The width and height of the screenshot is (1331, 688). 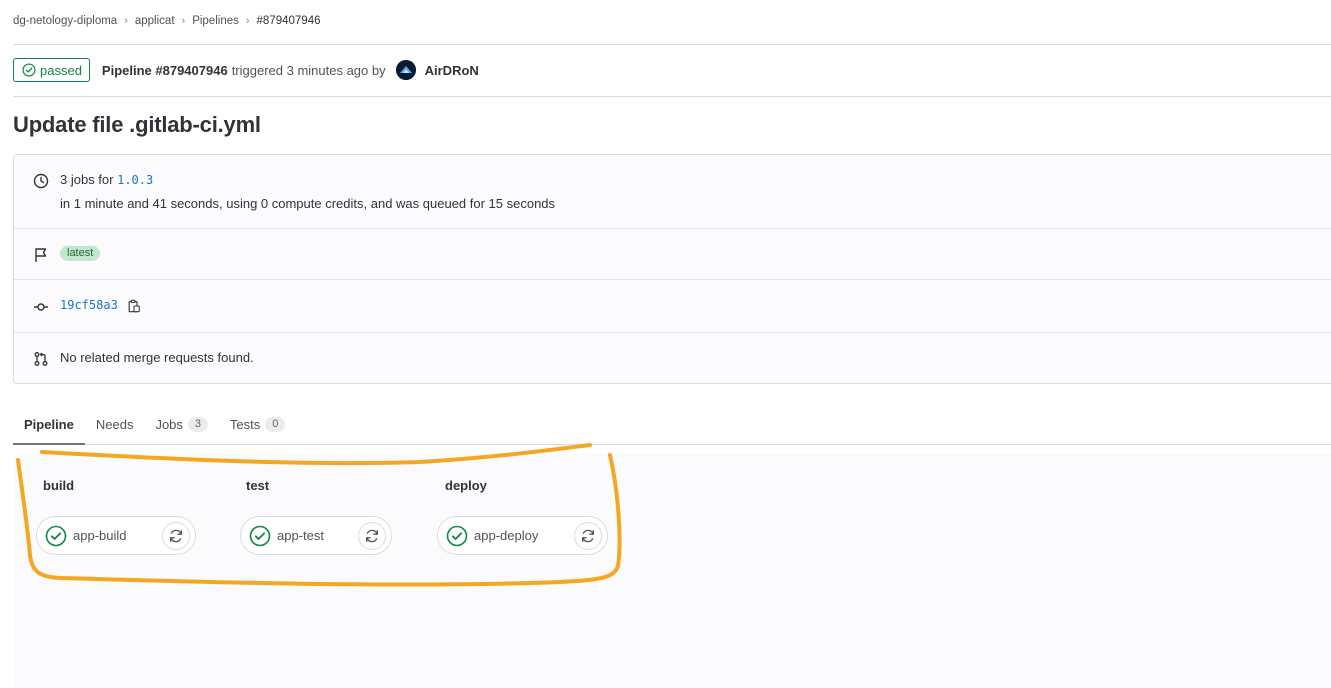 I want to click on clock-icon, so click(x=41, y=181).